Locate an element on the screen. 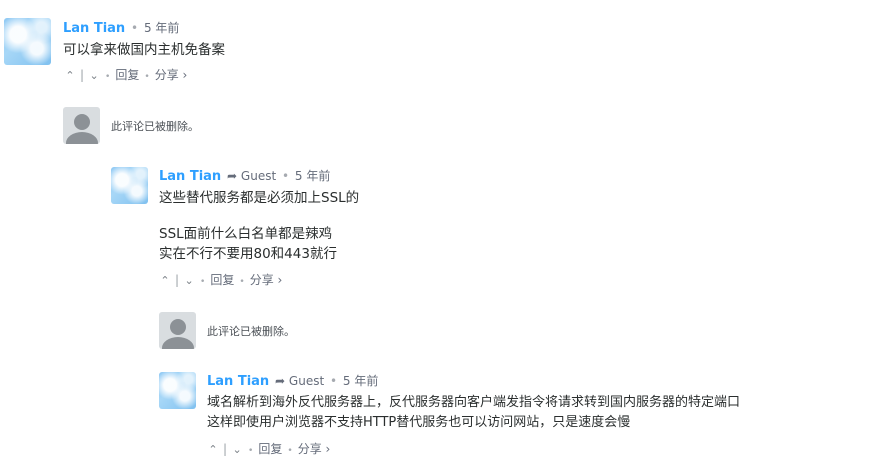  comment-line: 这些替代服务都是必须加上SSL的 is located at coordinates (259, 198).